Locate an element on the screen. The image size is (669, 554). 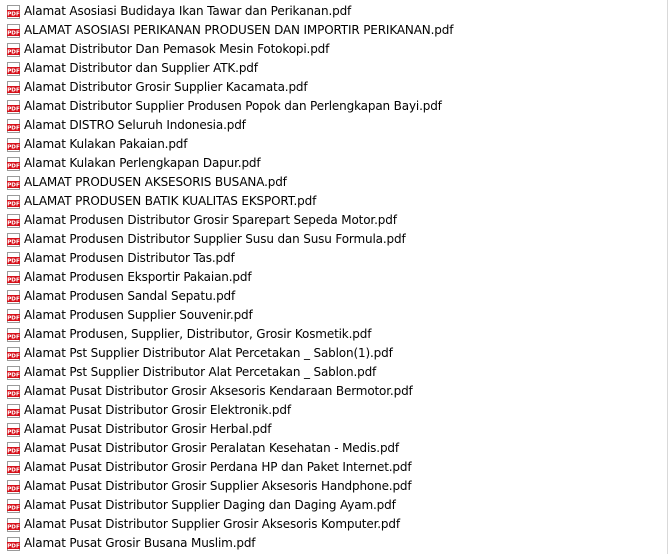
file-list-item: PDF Alamat Produsen Sandal Sepatu.pdf is located at coordinates (330, 296).